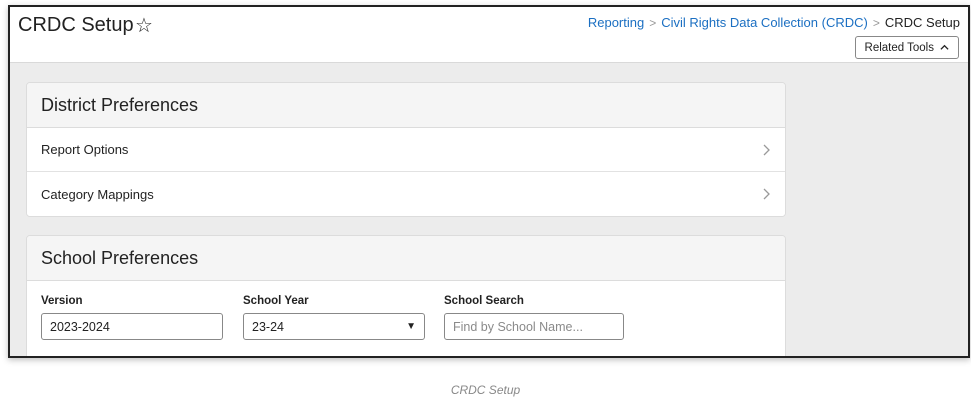 This screenshot has width=971, height=409. Describe the element at coordinates (76, 25) in the screenshot. I see `page-title: CRDC Setup` at that location.